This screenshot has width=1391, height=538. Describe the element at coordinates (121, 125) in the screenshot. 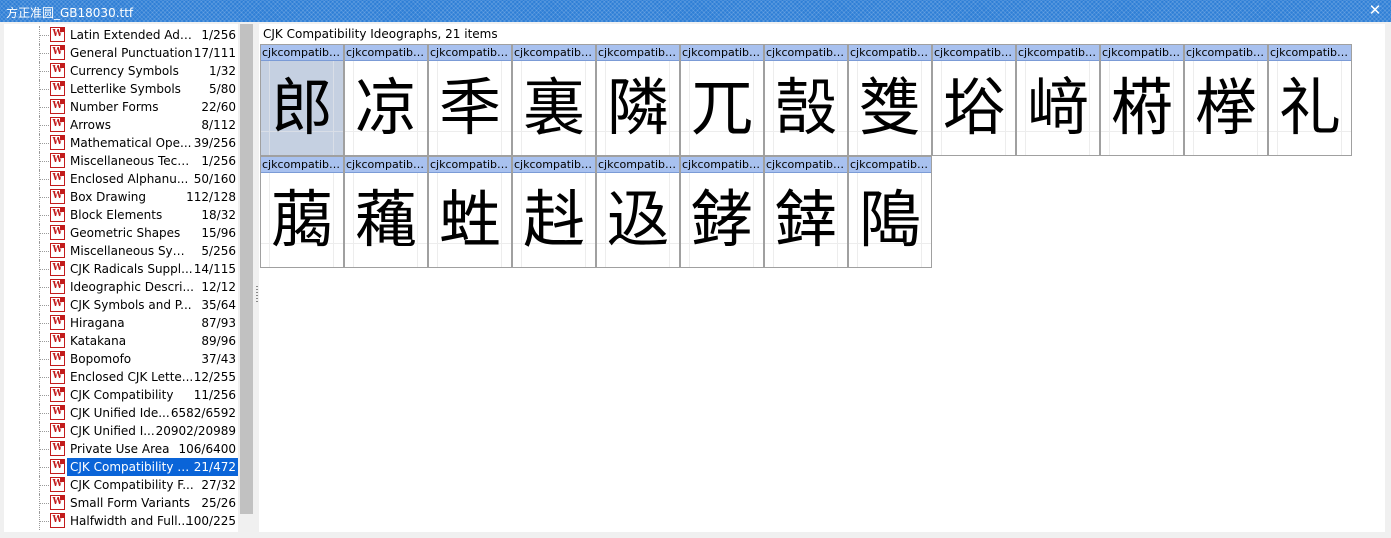

I see `tree-item: W Arrows 8/112` at that location.